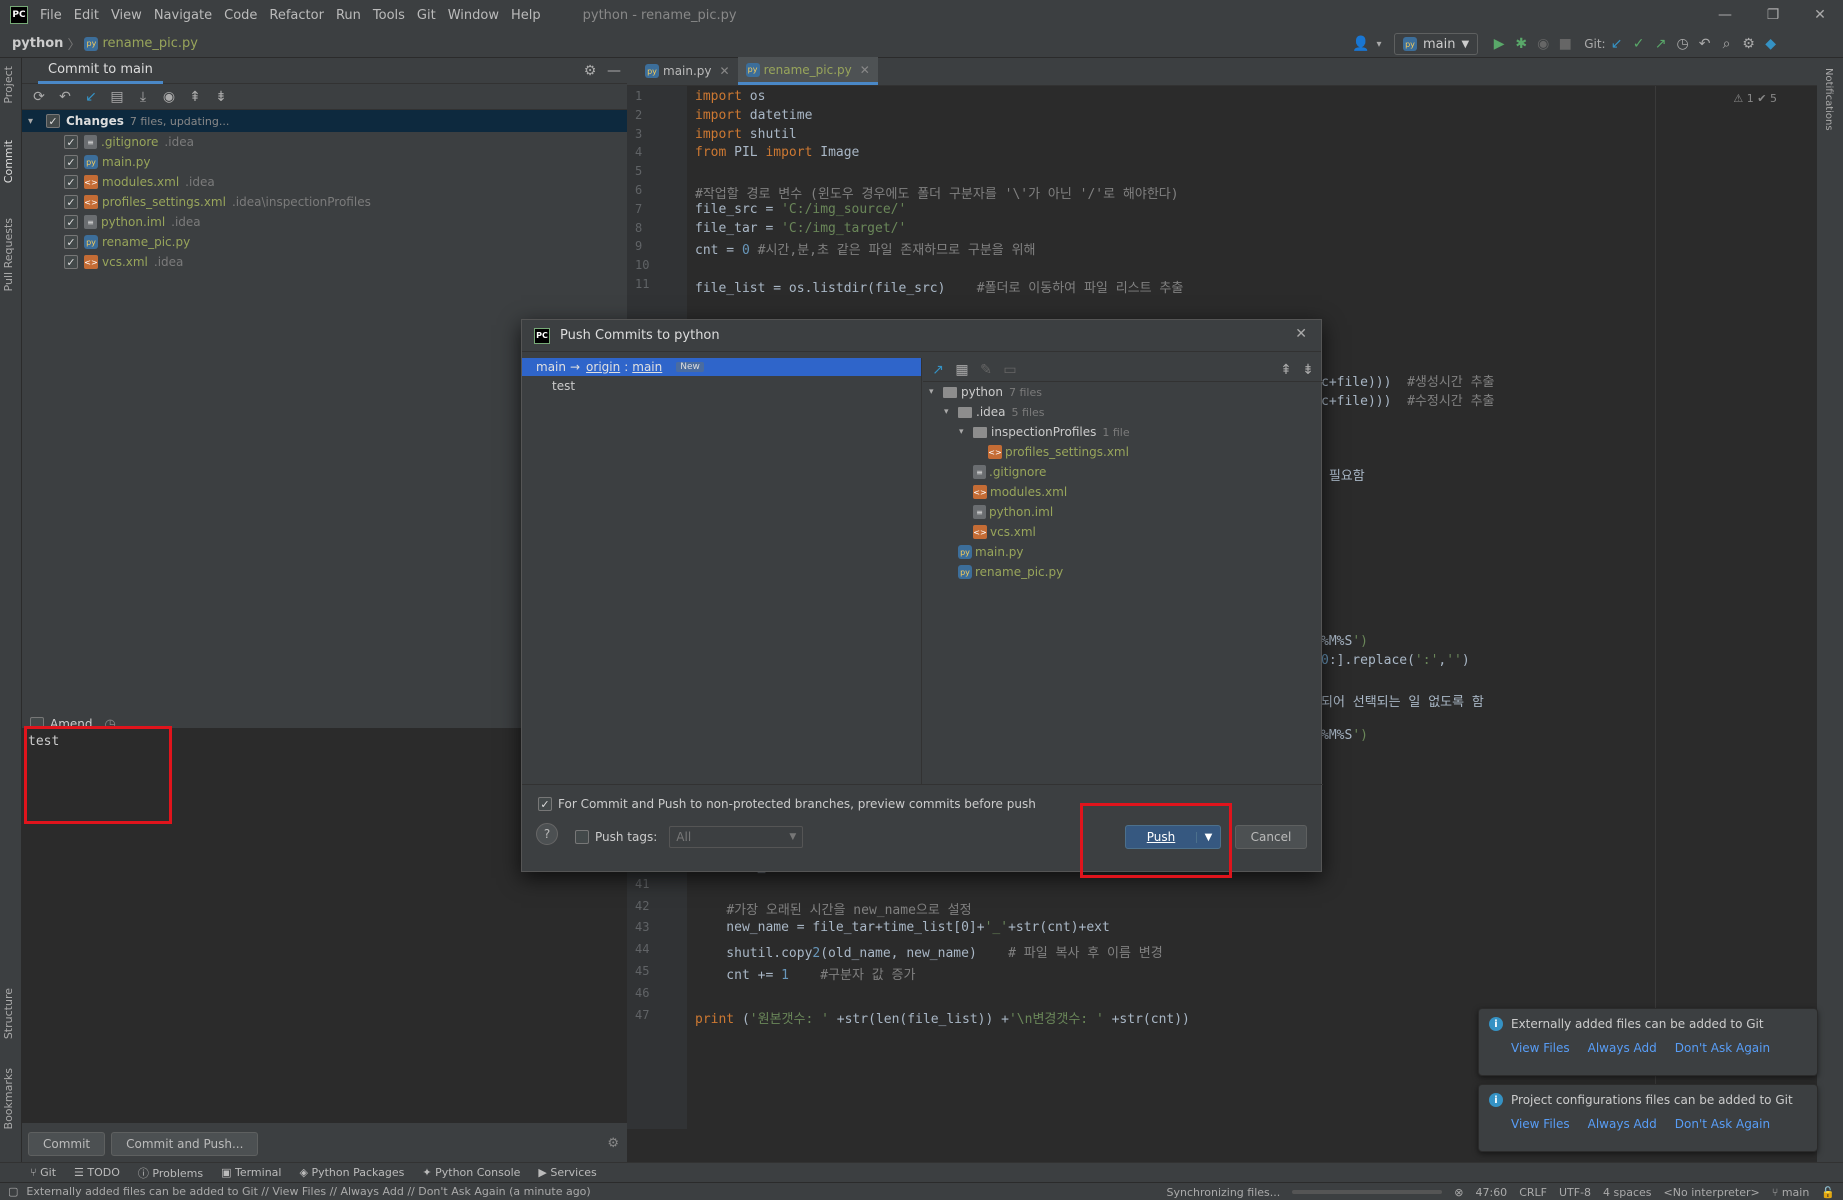 This screenshot has height=1200, width=1843. What do you see at coordinates (1543, 44) in the screenshot?
I see `coverage-icon: ◉` at bounding box center [1543, 44].